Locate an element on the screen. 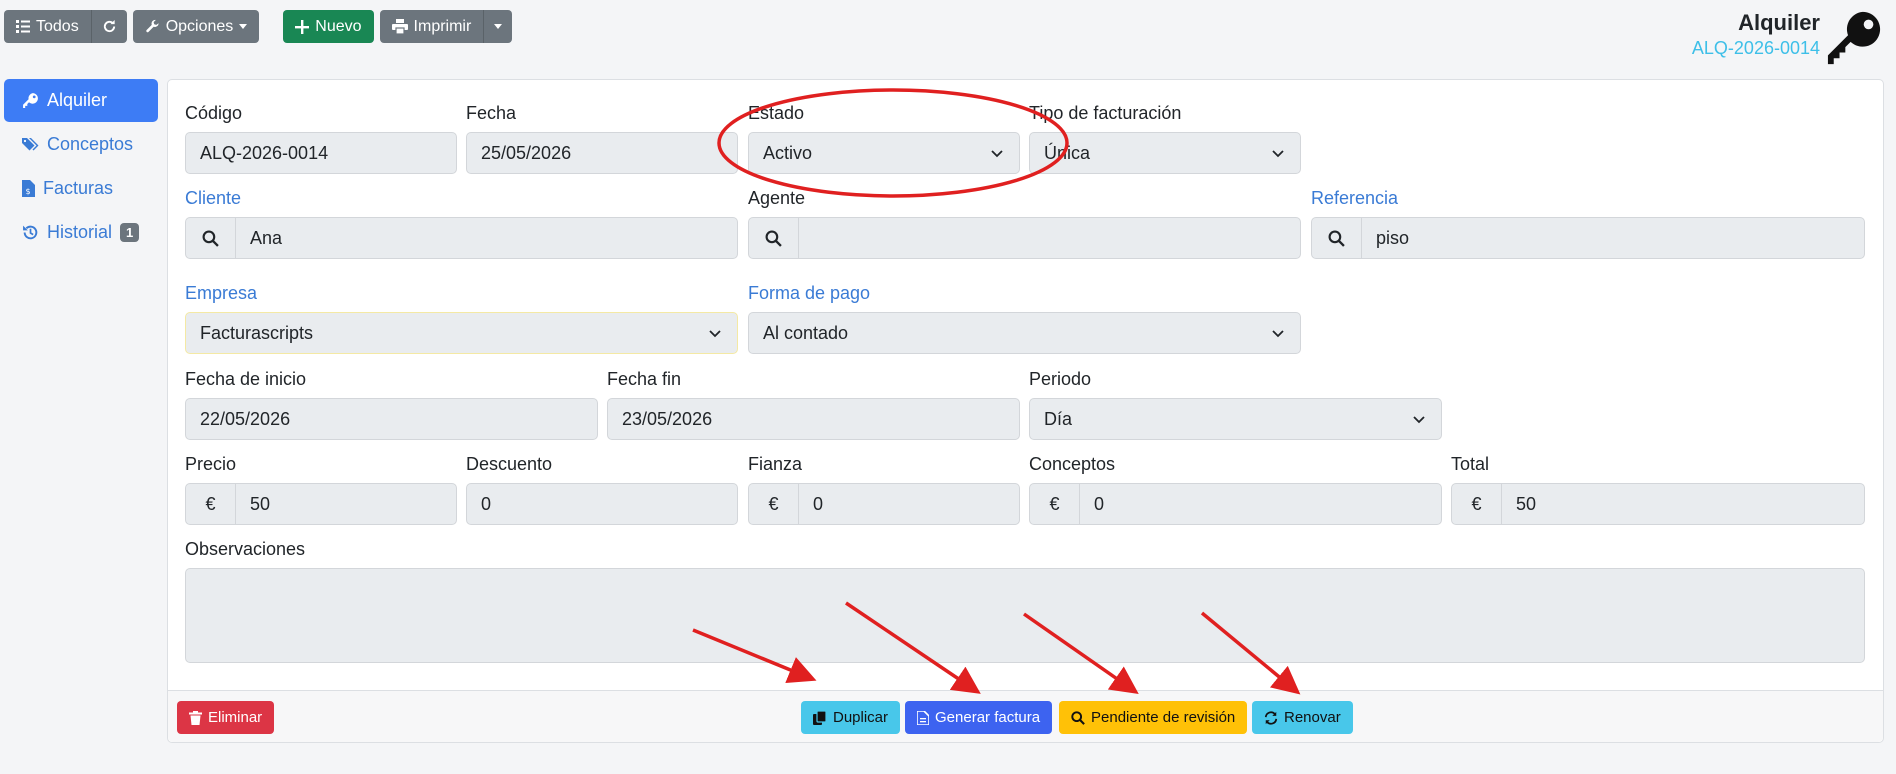 This screenshot has height=774, width=1896. fecha-fin-field: Fecha fin 23/05/2026 is located at coordinates (813, 404).